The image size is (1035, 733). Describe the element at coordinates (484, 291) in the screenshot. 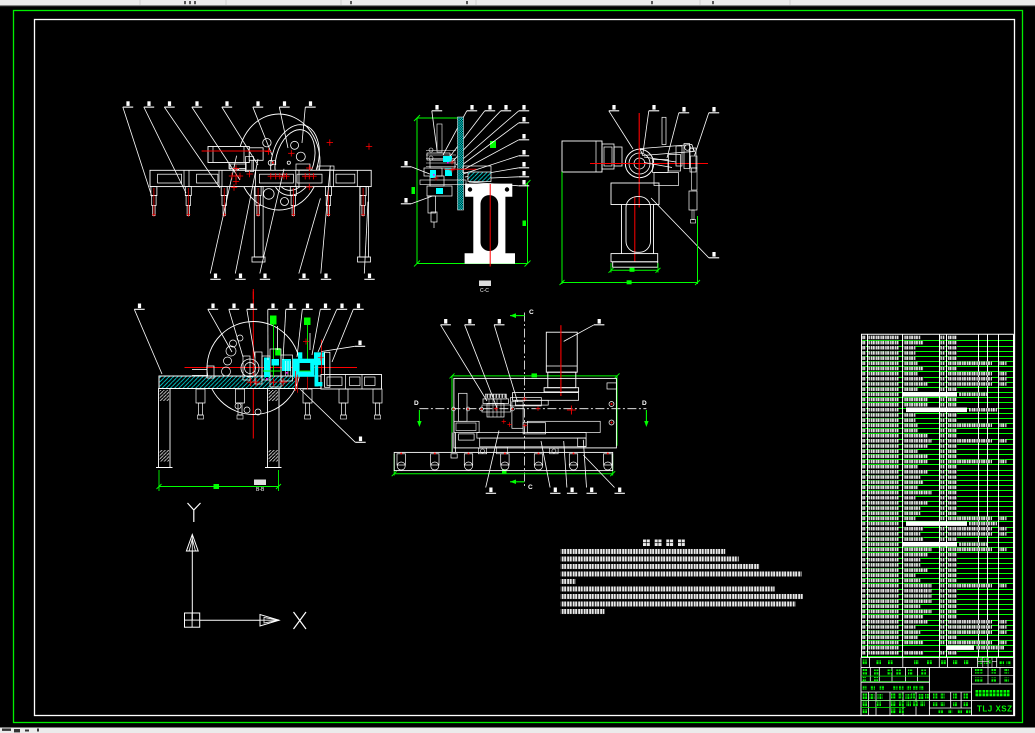

I see `svg-text: C-C` at that location.